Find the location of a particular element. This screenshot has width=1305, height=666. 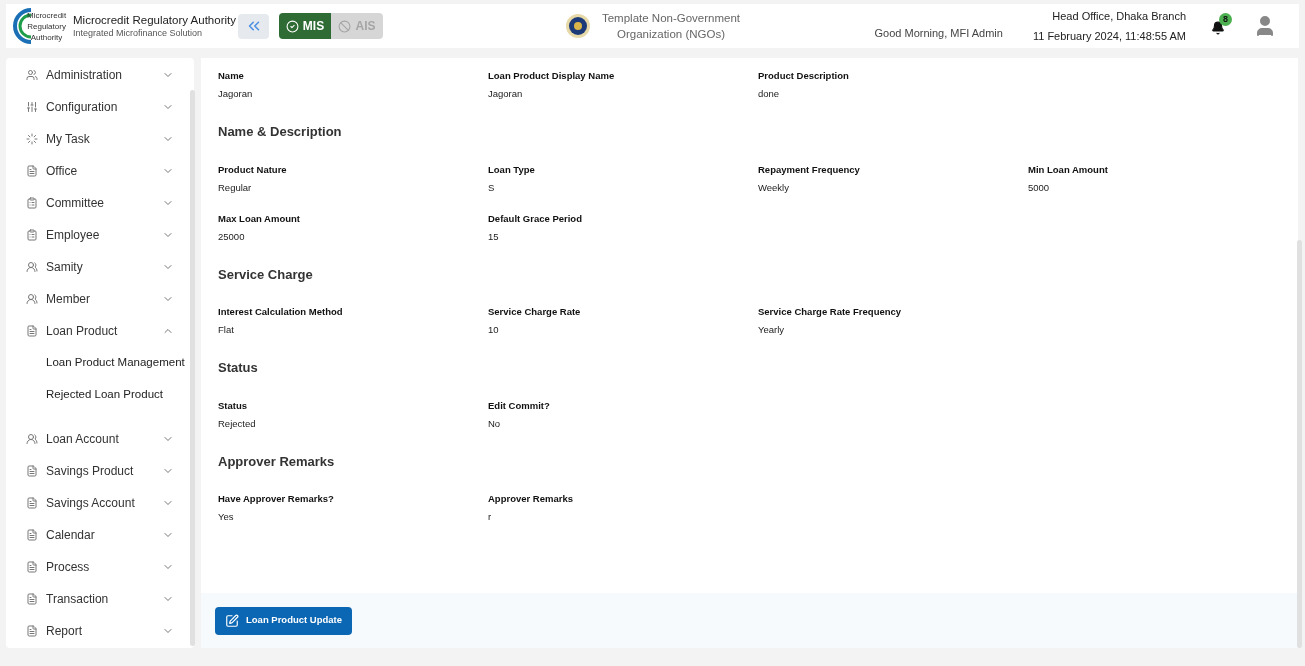

field-value: Weekly is located at coordinates (774, 187).